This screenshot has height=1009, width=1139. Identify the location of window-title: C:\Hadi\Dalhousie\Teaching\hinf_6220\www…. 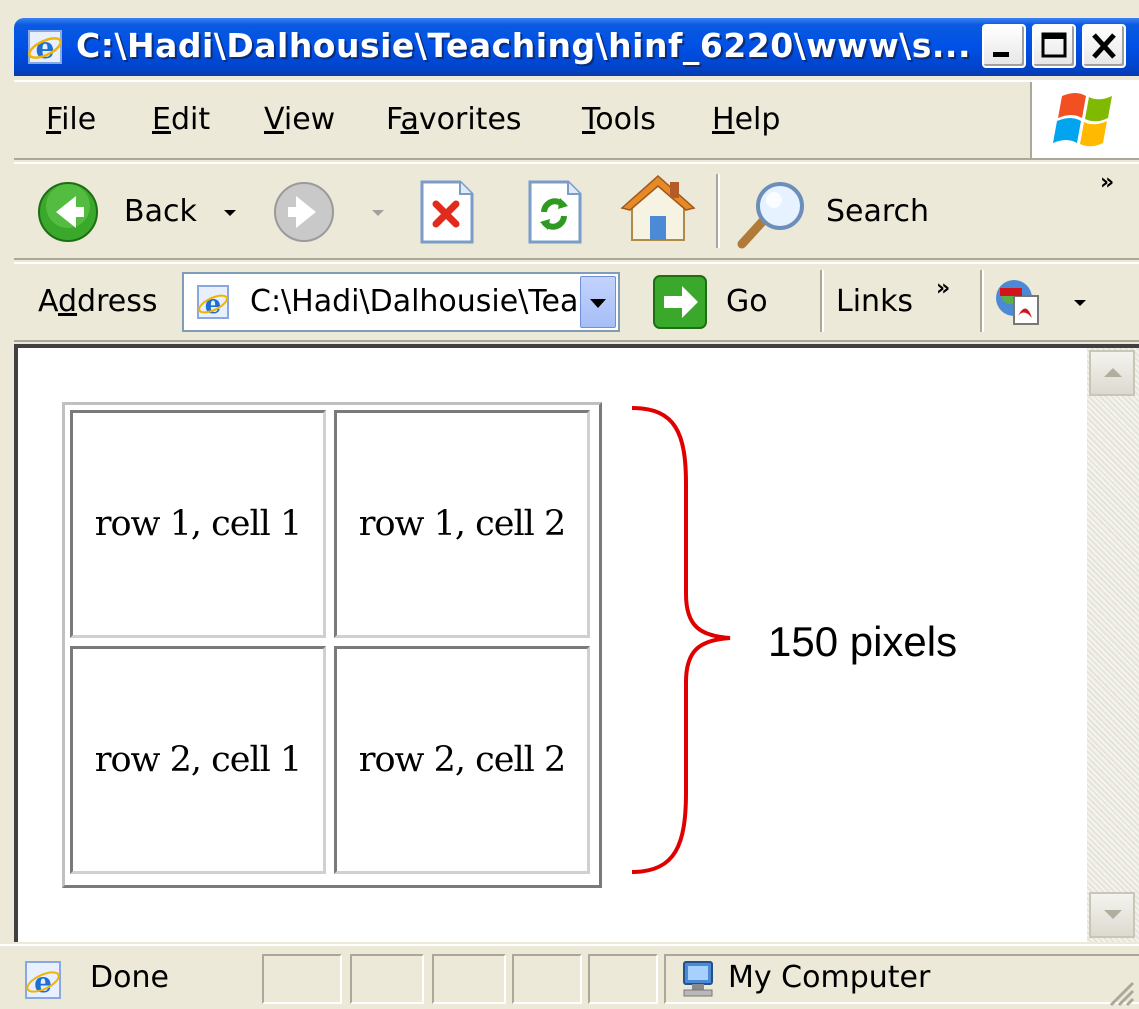
(523, 45).